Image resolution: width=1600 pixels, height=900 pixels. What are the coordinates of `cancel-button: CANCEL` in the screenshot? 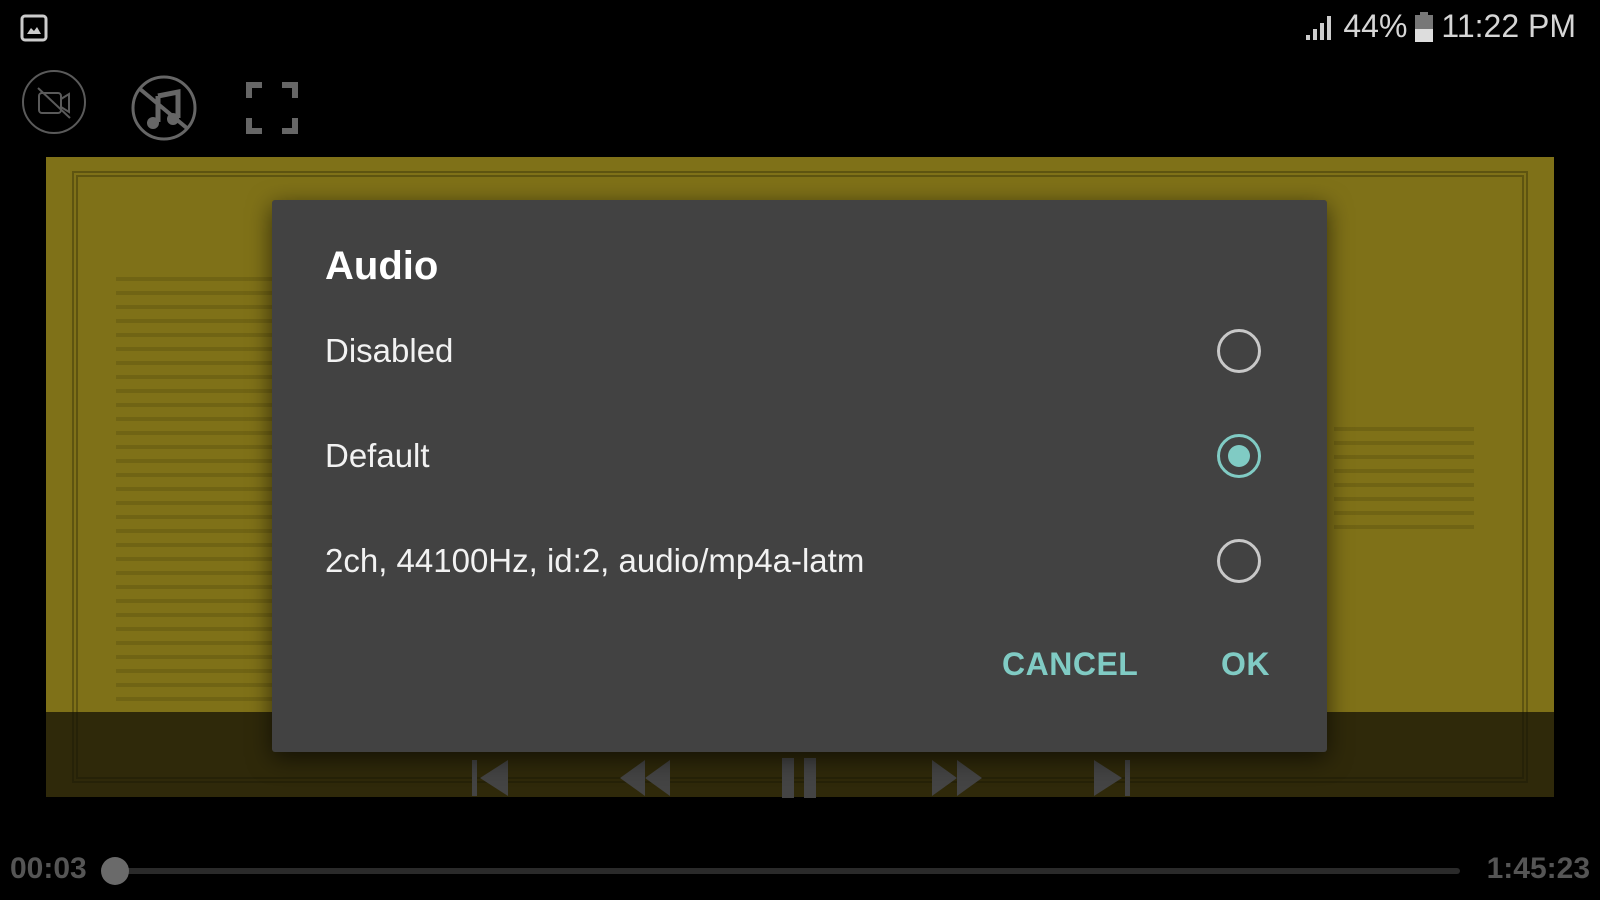 It's located at (1070, 664).